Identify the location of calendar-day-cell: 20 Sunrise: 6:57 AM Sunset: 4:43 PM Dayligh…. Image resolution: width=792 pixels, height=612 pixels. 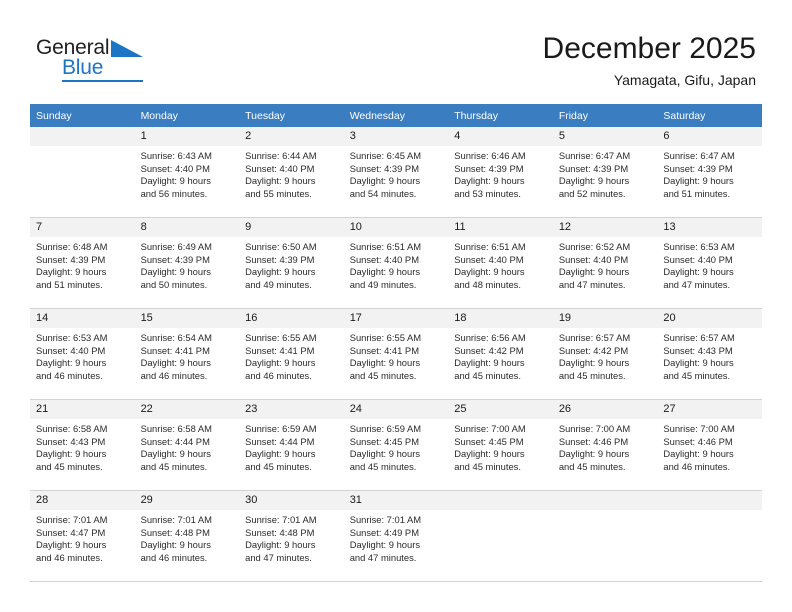
(709, 354).